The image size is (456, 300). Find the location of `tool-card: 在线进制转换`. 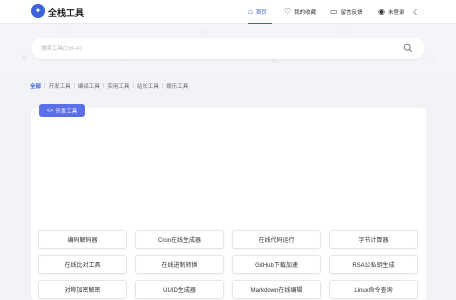

tool-card: 在线进制转换 is located at coordinates (179, 264).